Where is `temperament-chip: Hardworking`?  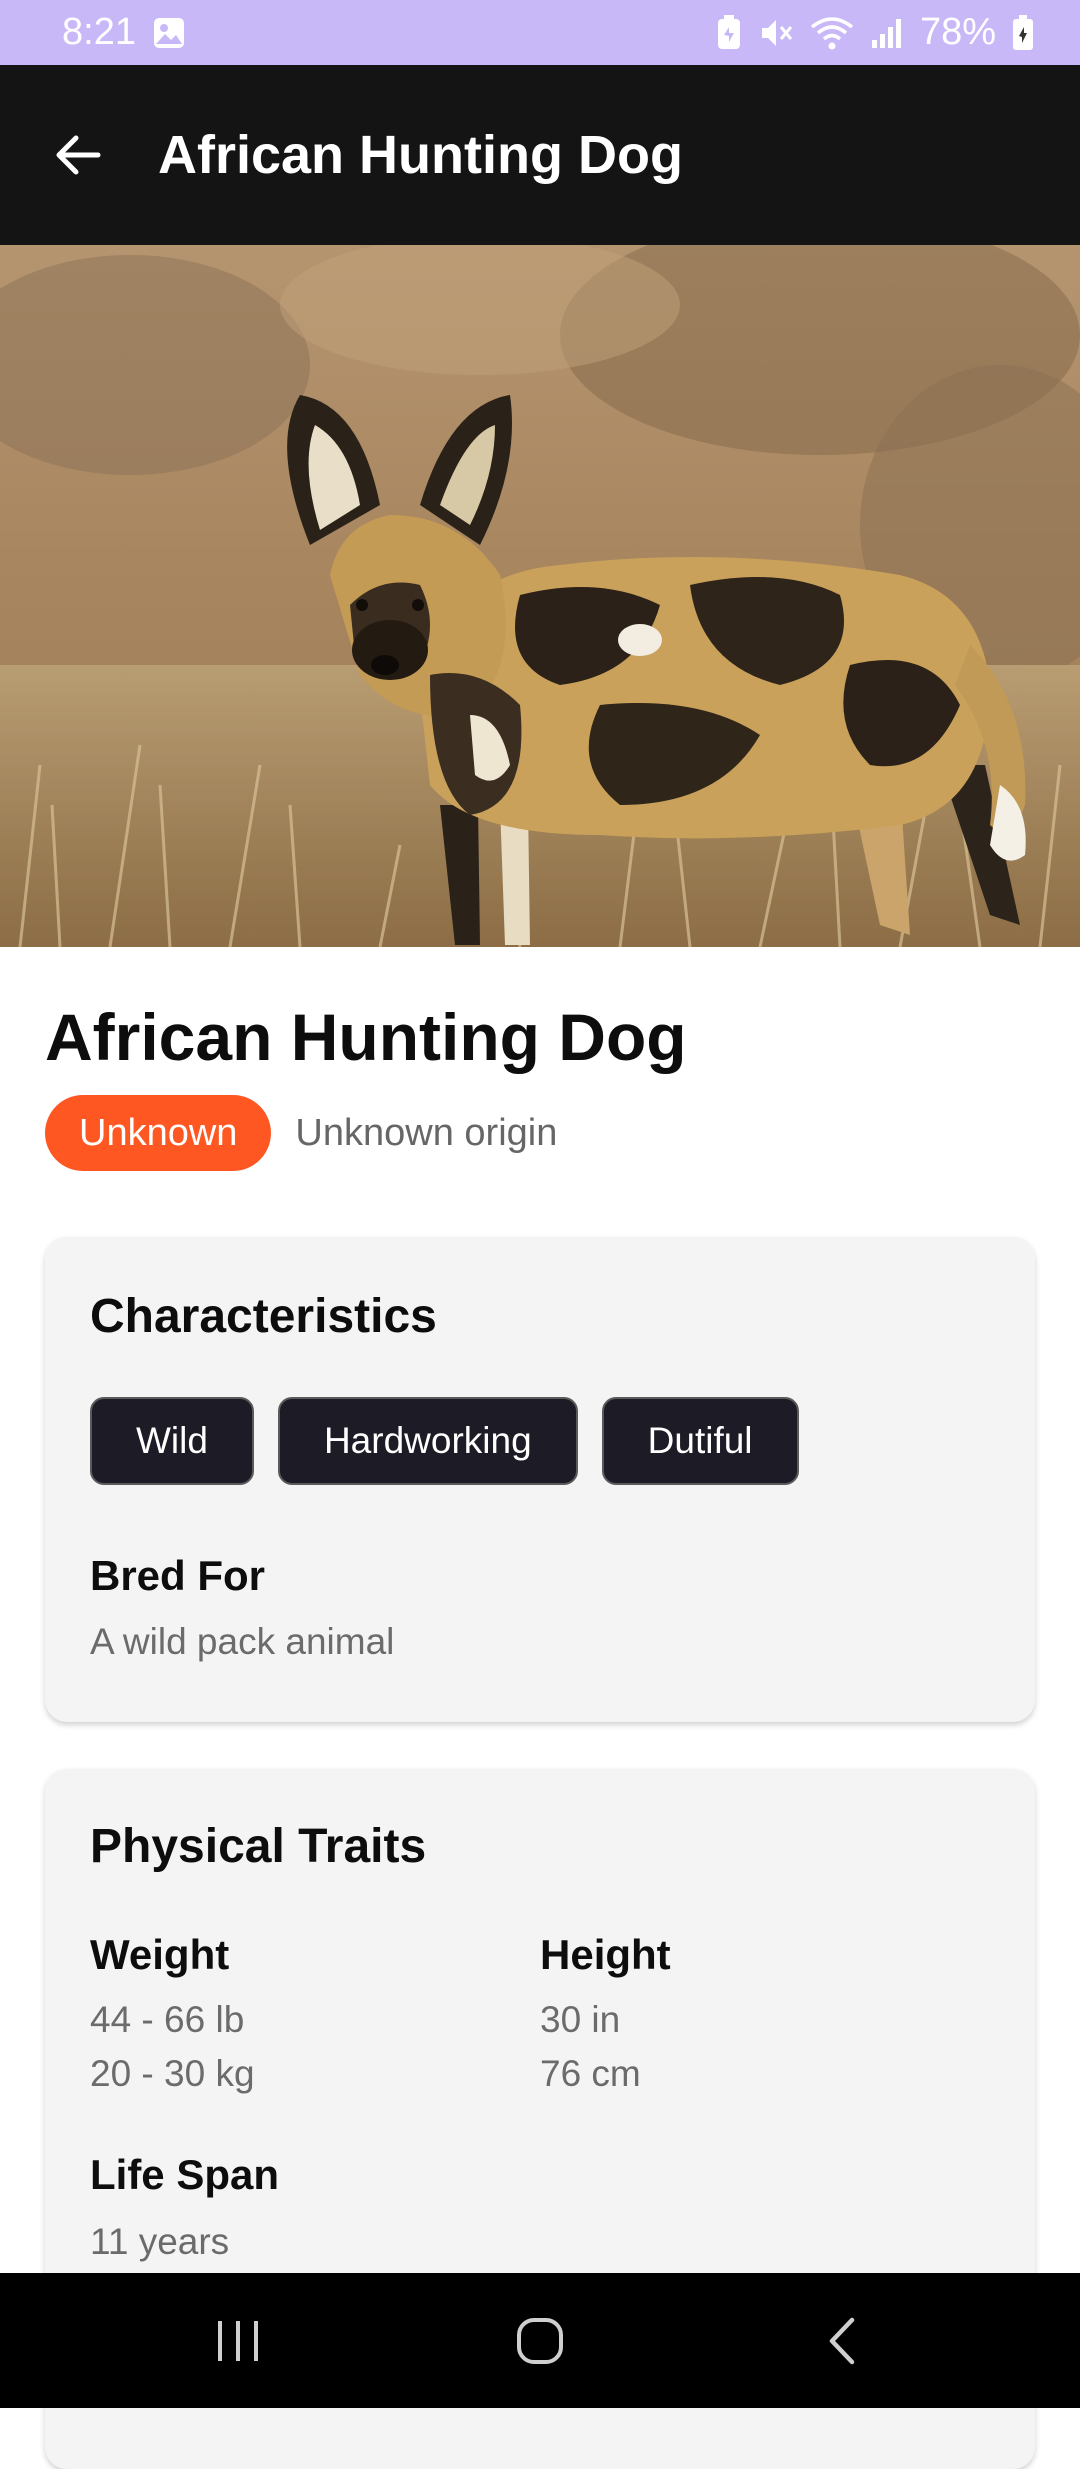
temperament-chip: Hardworking is located at coordinates (427, 1441).